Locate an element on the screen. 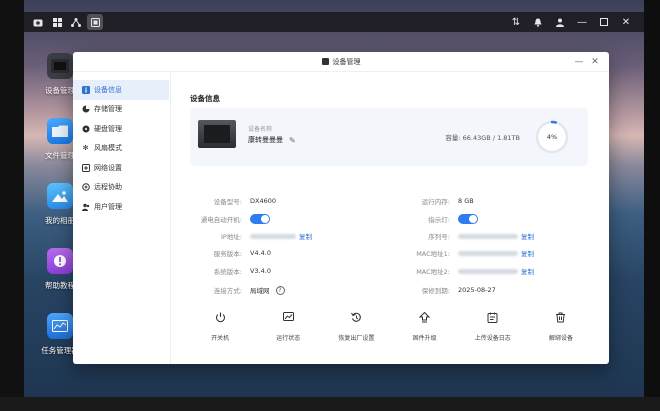 The height and width of the screenshot is (411, 660). power-button: 开关机 is located at coordinates (220, 326).